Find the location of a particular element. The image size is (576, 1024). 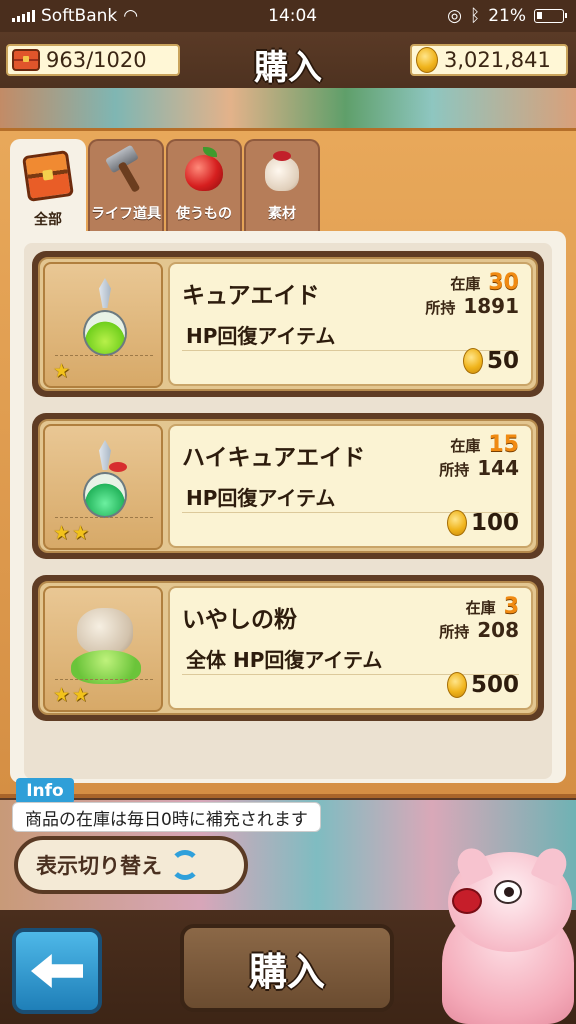

tab-label: ライフ道具 is located at coordinates (126, 214).